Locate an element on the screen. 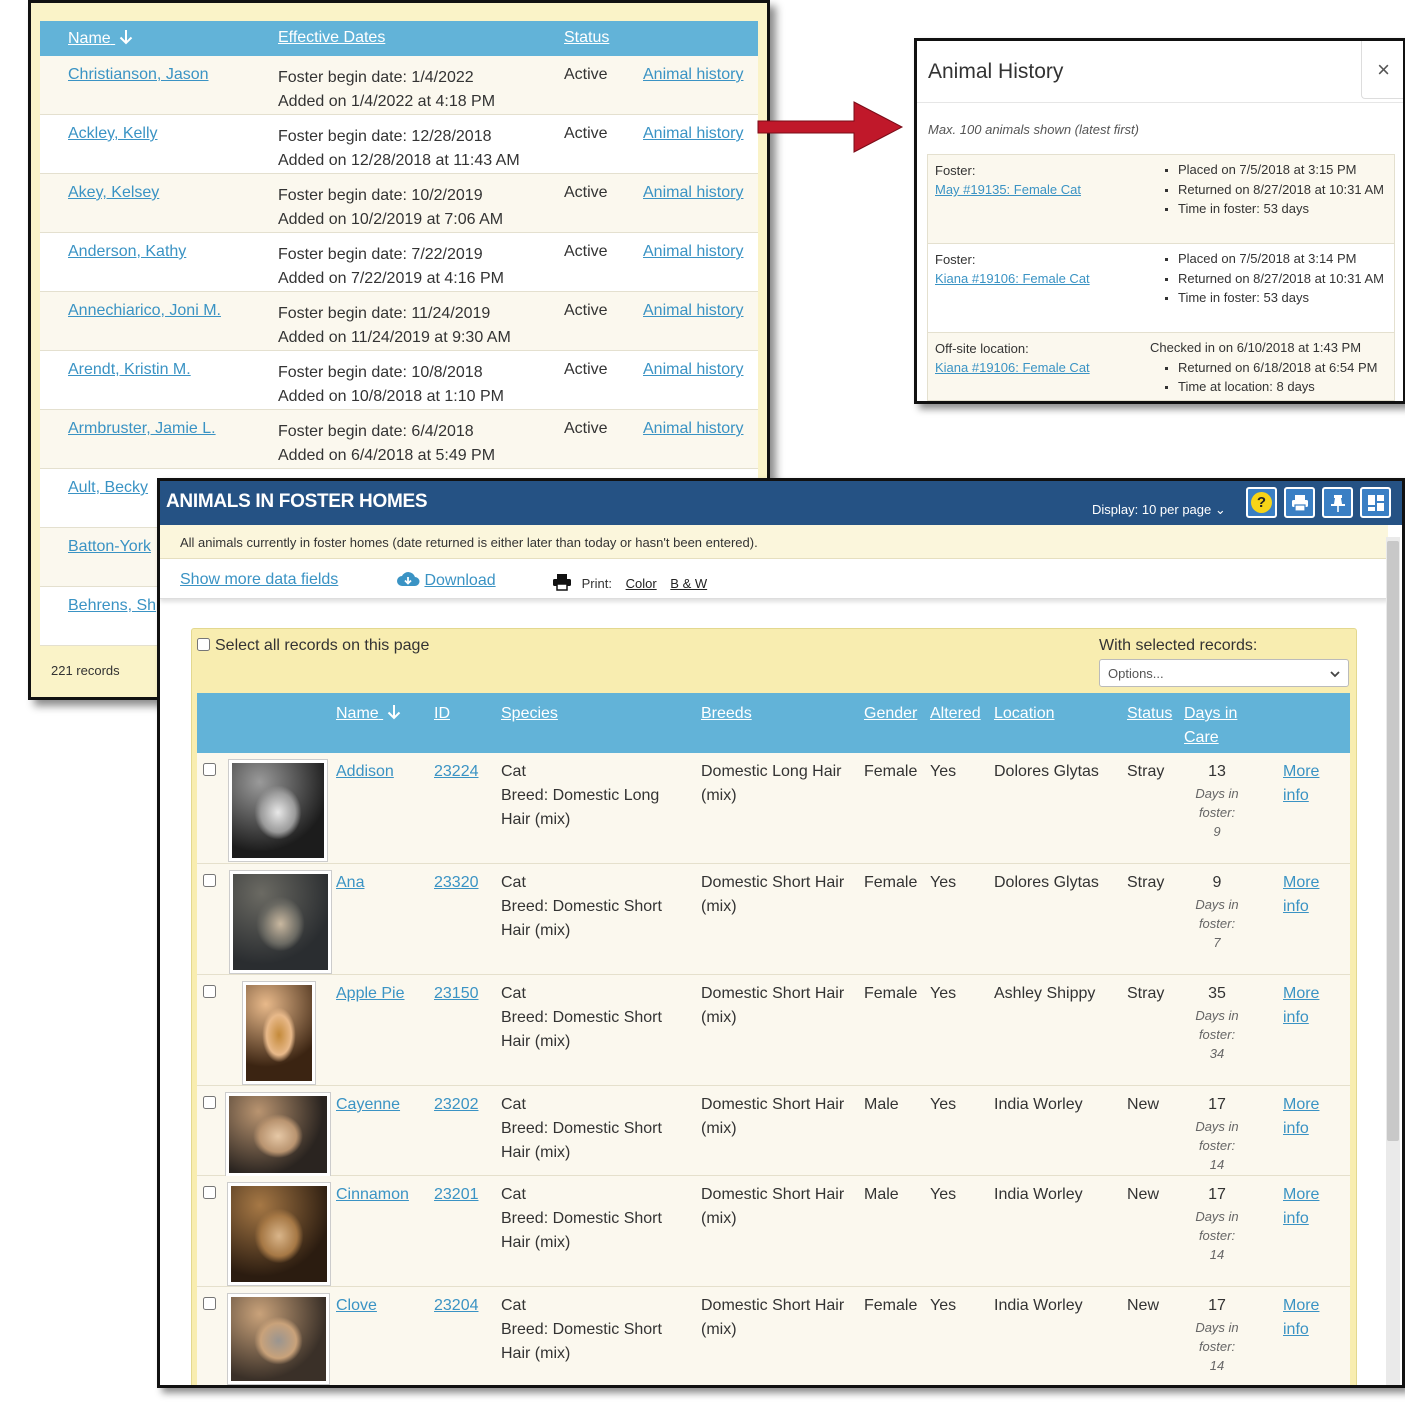 This screenshot has width=1405, height=1416. animal-id-link: 23202 is located at coordinates (456, 1105).